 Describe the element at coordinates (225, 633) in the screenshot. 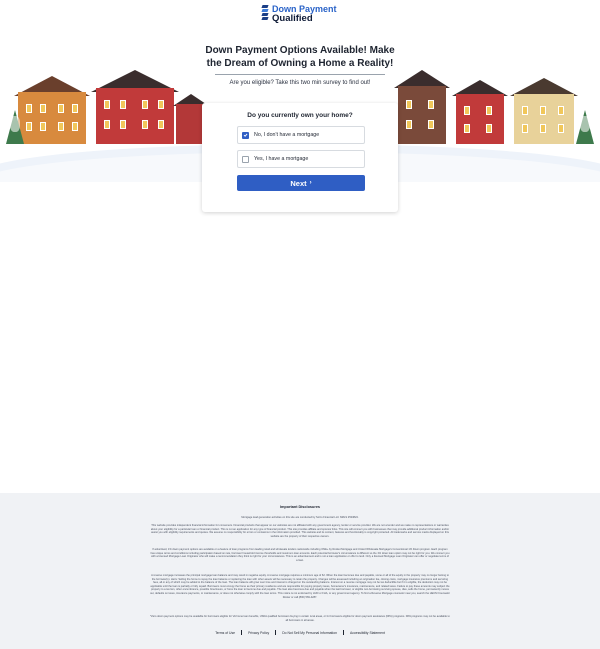

I see `terms-of-use-link: Terms of Use` at that location.